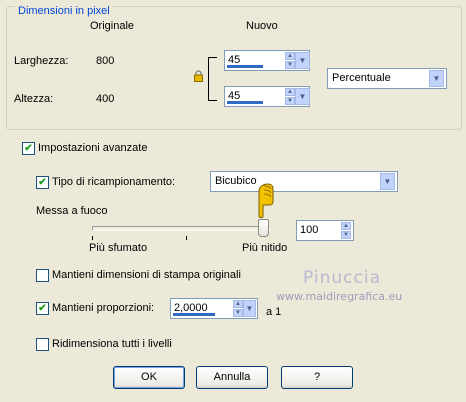 The image size is (466, 402). What do you see at coordinates (112, 26) in the screenshot?
I see `original-column-header: Originale` at bounding box center [112, 26].